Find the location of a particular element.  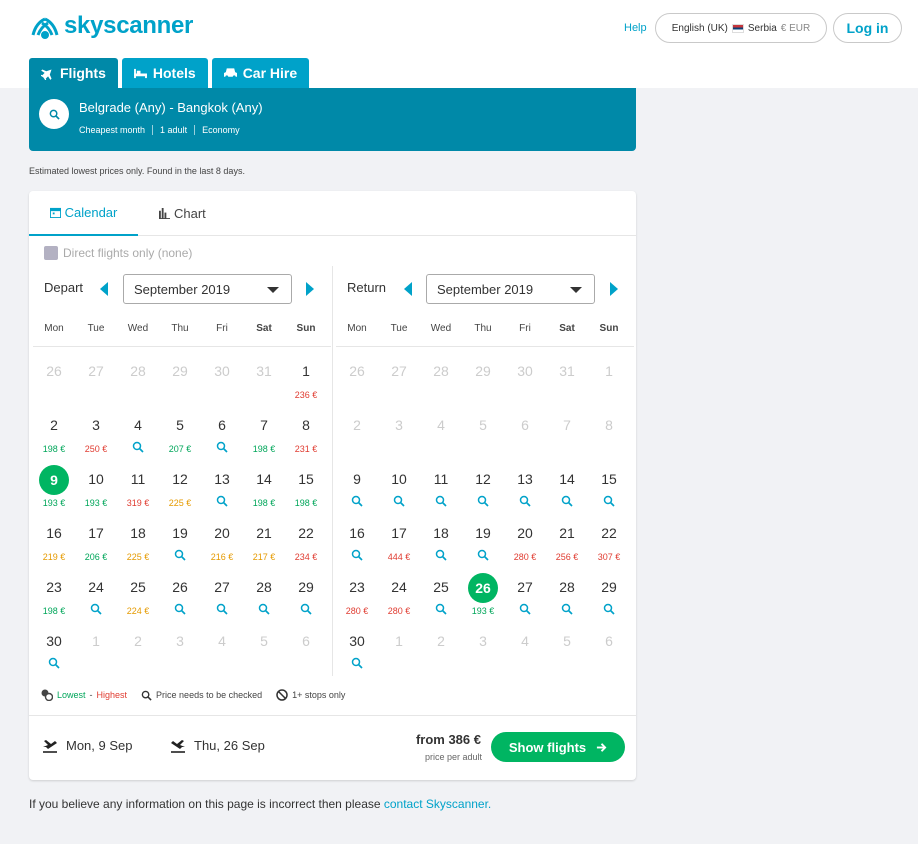

depart-month-select: September 2019 is located at coordinates (207, 289).